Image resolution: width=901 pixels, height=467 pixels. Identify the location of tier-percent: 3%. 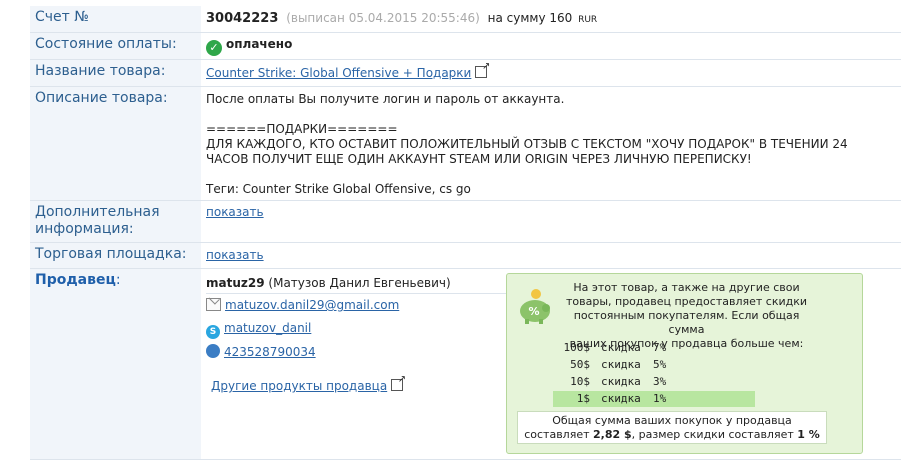
(660, 381).